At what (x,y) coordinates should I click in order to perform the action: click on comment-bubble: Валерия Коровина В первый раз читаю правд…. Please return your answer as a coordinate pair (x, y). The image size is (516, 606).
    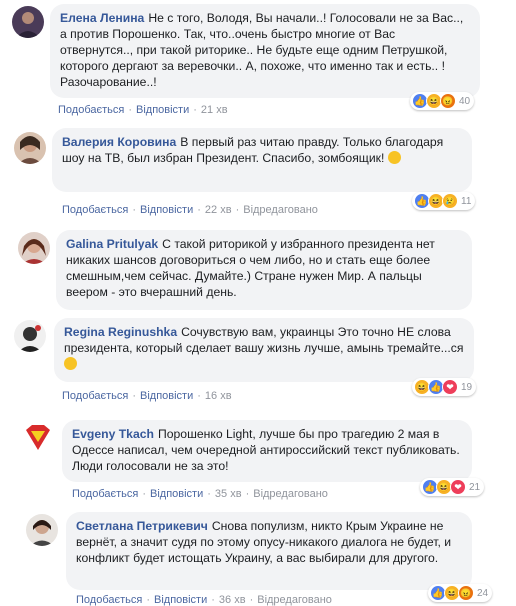
    Looking at the image, I should click on (262, 160).